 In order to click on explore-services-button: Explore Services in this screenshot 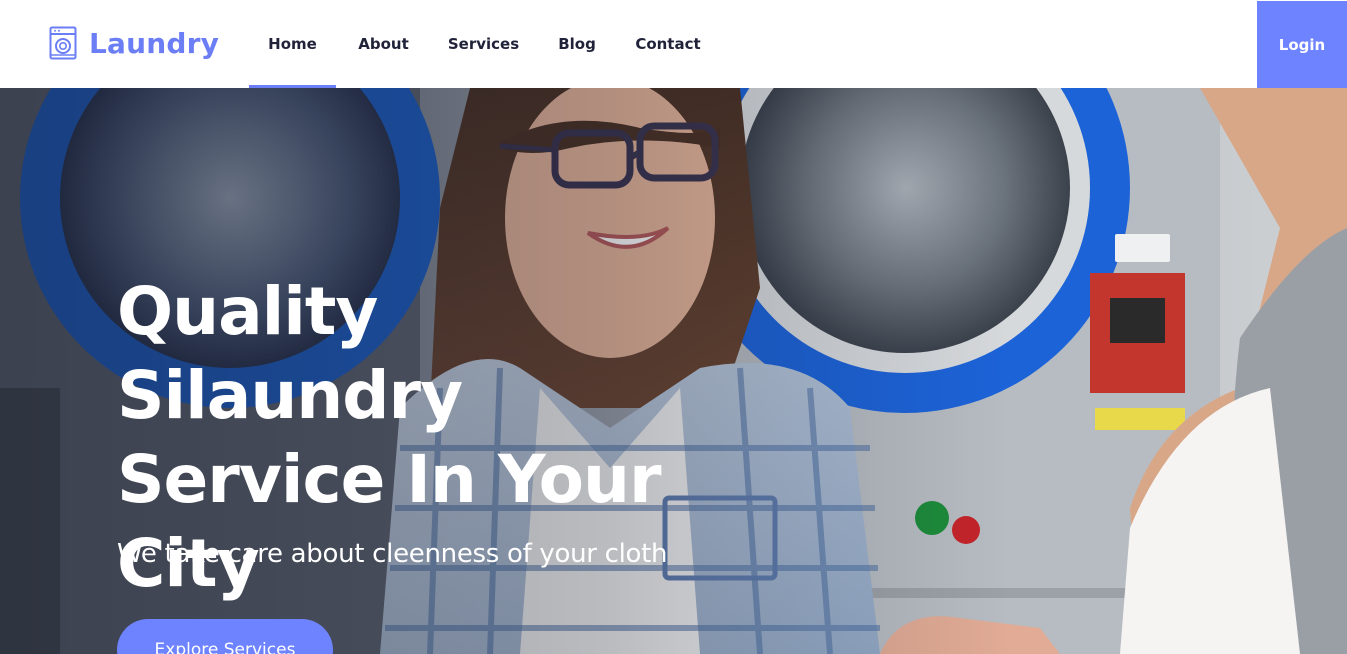, I will do `click(225, 636)`.